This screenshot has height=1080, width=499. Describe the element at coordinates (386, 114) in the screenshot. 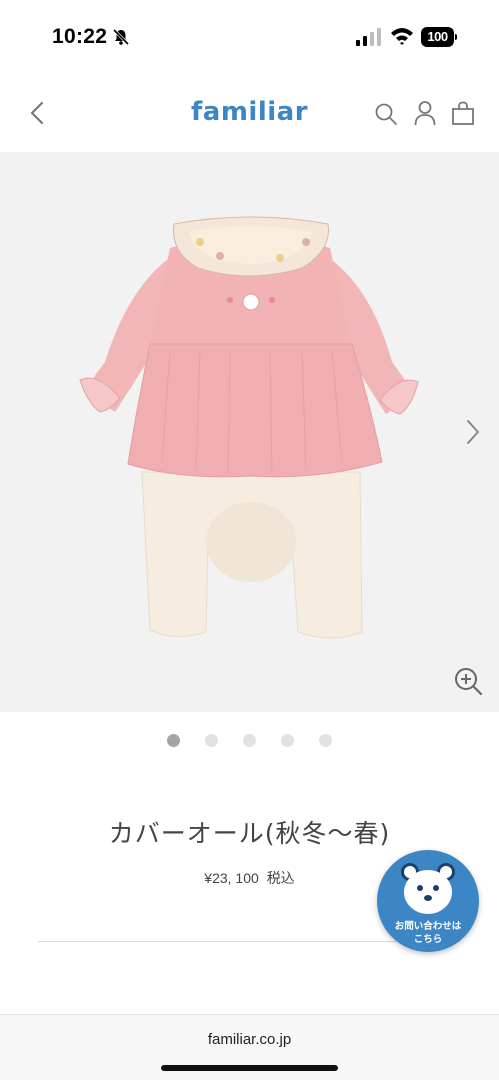

I see `search-icon` at that location.